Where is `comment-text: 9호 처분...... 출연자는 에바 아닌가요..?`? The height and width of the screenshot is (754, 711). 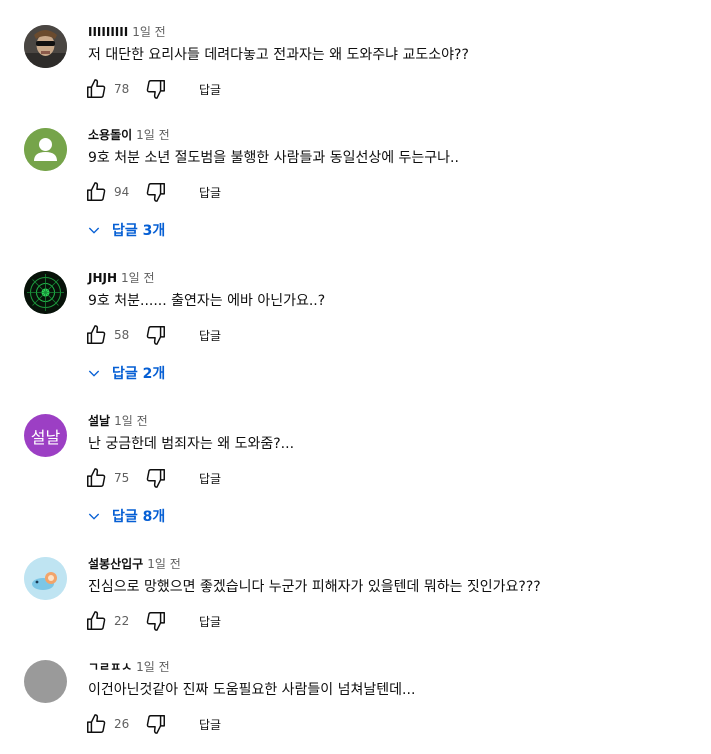 comment-text: 9호 처분...... 출연자는 에바 아닌가요..? is located at coordinates (207, 301).